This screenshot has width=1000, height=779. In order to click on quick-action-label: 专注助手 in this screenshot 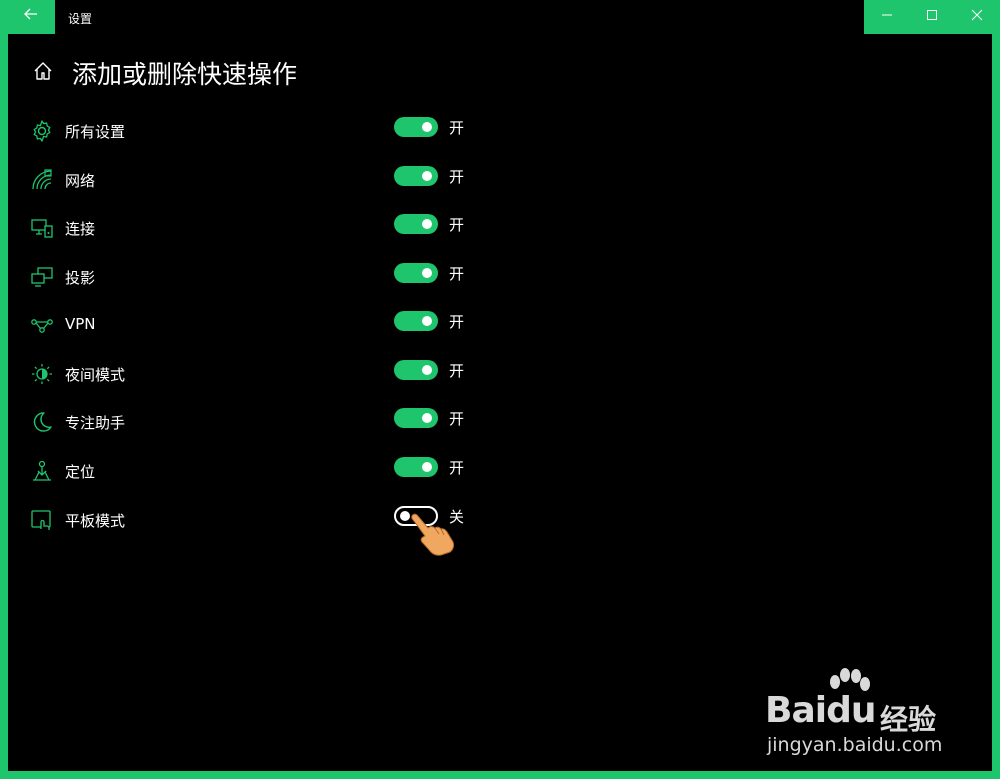, I will do `click(95, 423)`.